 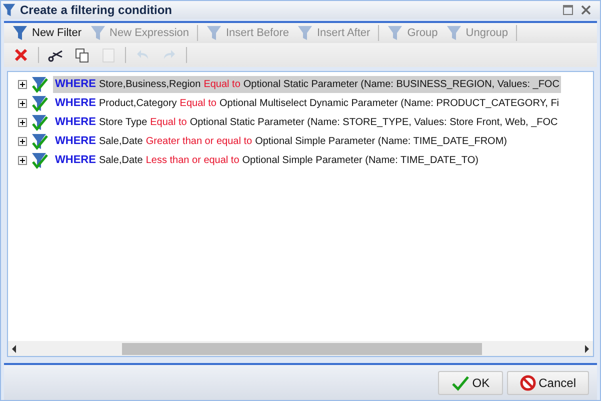 What do you see at coordinates (123, 123) in the screenshot?
I see `field-text: Store Type` at bounding box center [123, 123].